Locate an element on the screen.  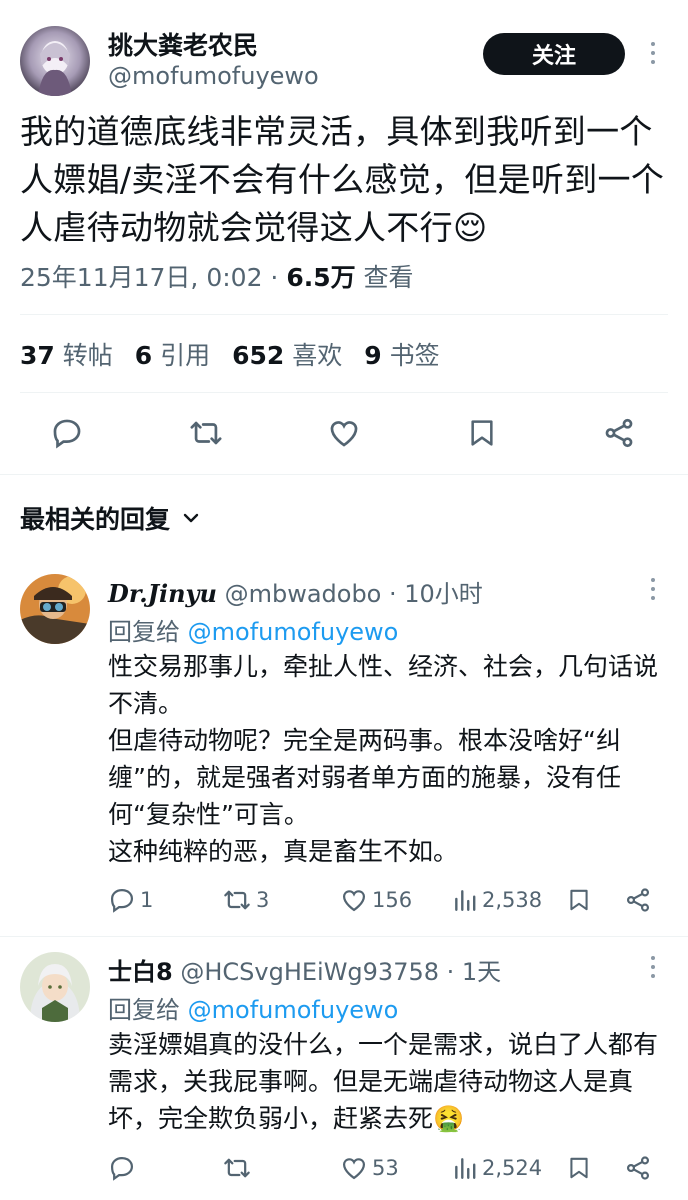
reply-action-bar: 53 2,524 is located at coordinates (344, 1170).